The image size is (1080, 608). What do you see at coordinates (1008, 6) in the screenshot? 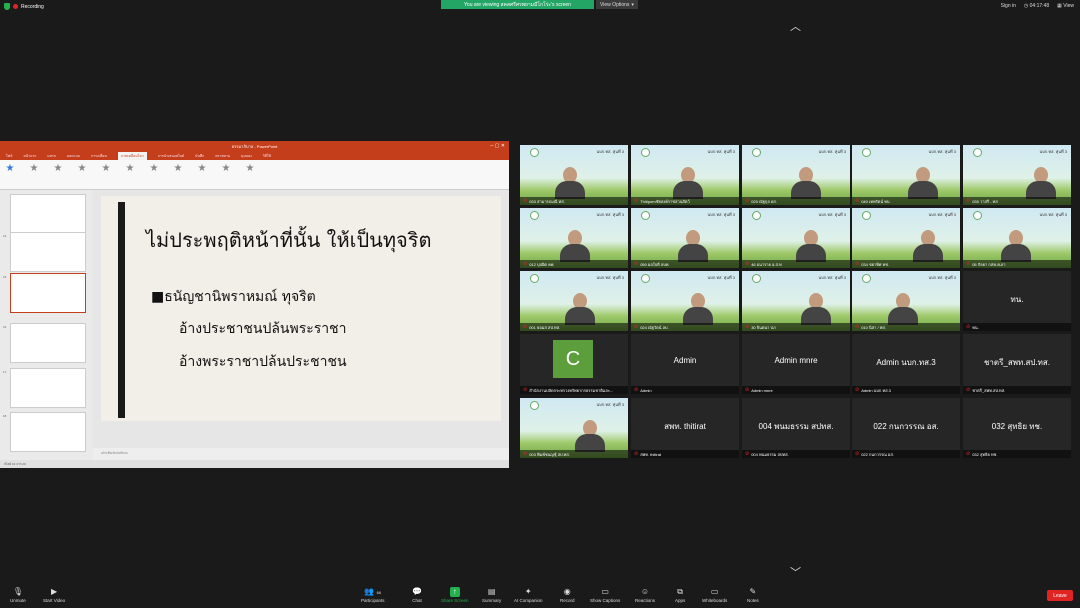
I see `sign-in-link: Sign in` at bounding box center [1008, 6].